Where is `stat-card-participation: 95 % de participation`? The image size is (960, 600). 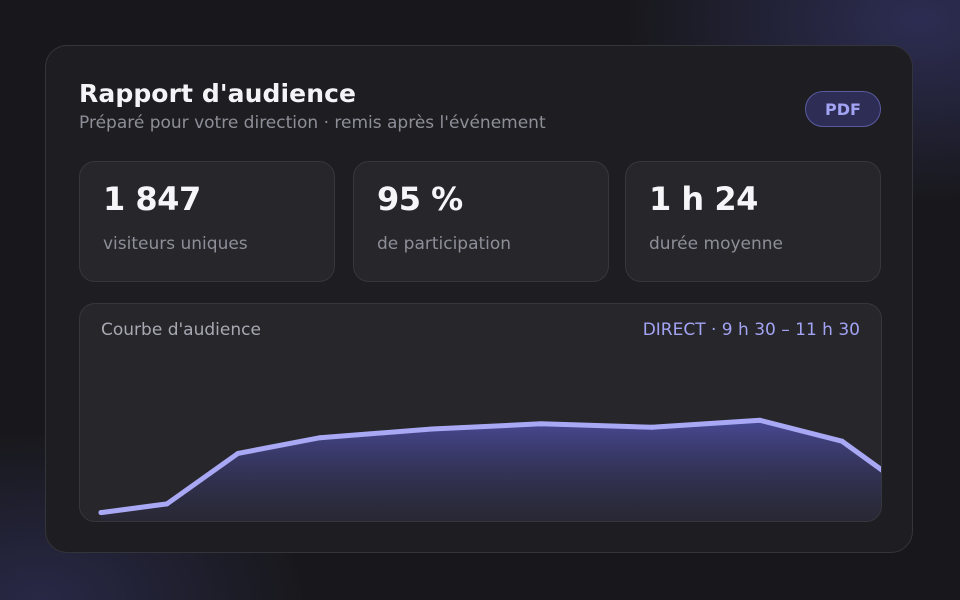 stat-card-participation: 95 % de participation is located at coordinates (481, 221).